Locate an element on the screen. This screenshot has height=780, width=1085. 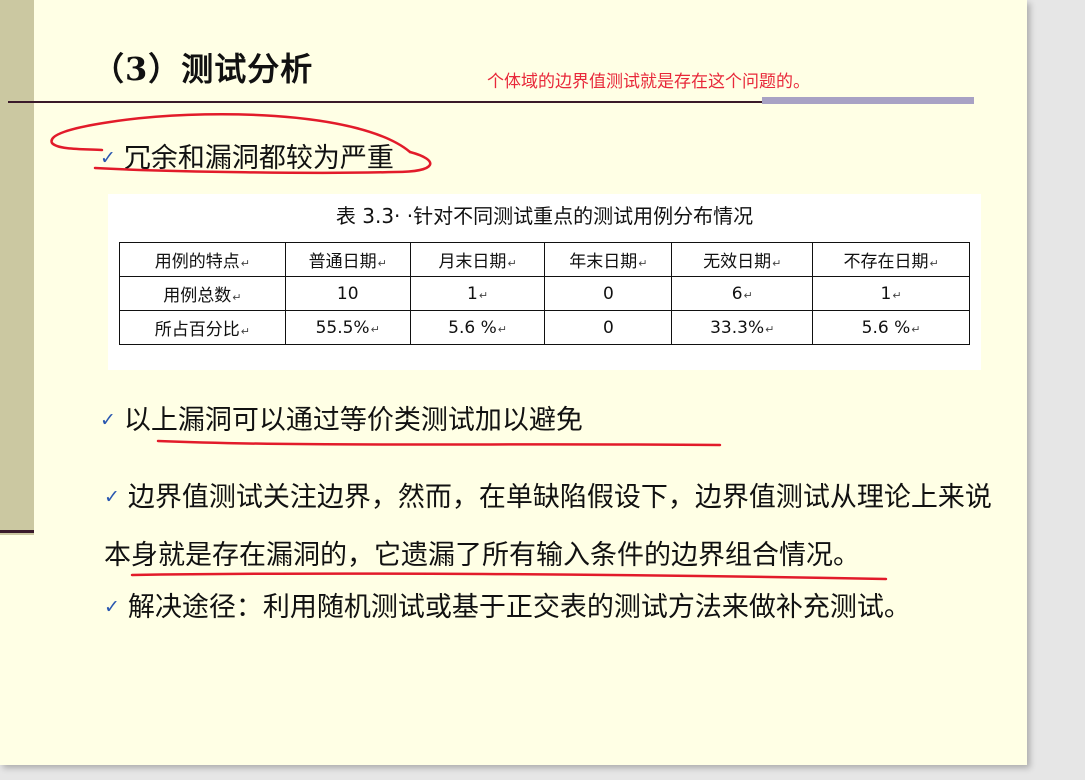
table-cell: 33.3%↵ is located at coordinates (742, 327).